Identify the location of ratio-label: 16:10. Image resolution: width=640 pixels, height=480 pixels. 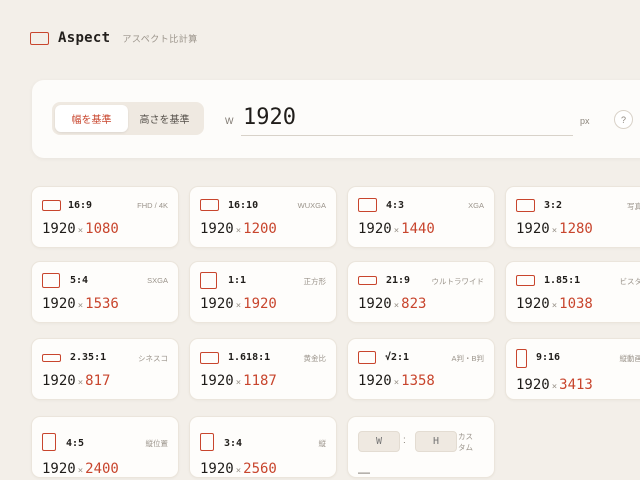
(243, 205).